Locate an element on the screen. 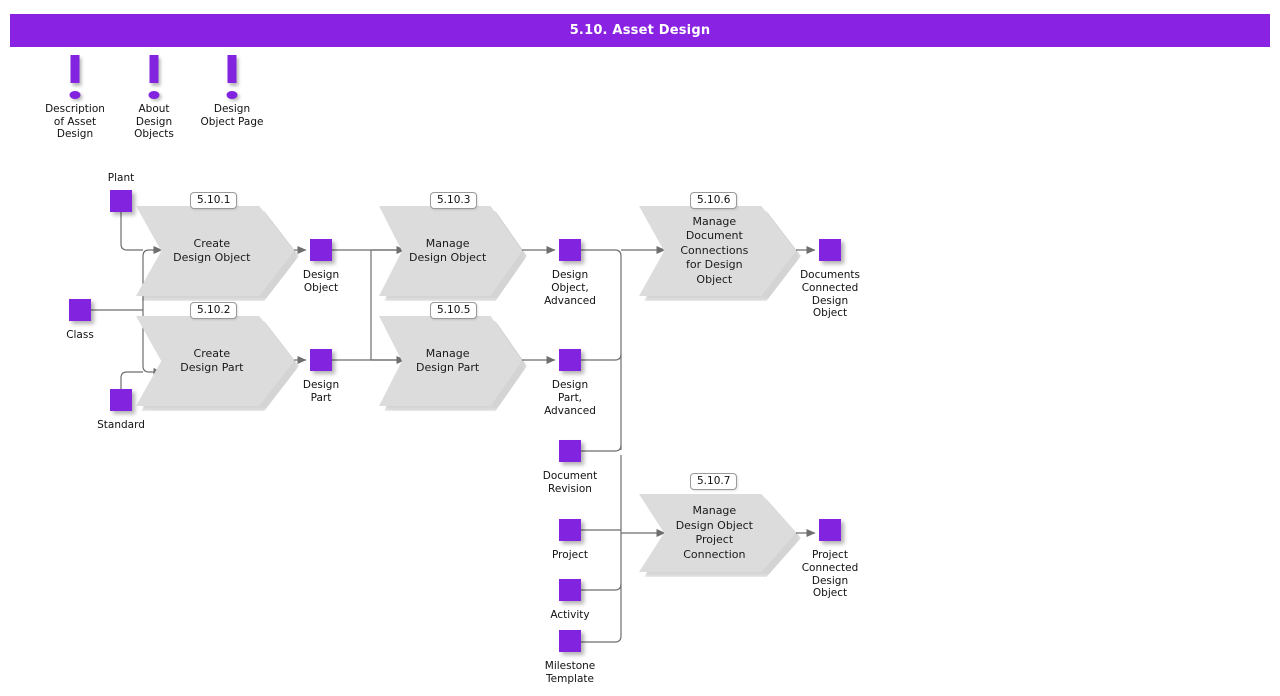 This screenshot has width=1280, height=696. process-tag-5-10-2: 5.10.2 is located at coordinates (214, 310).